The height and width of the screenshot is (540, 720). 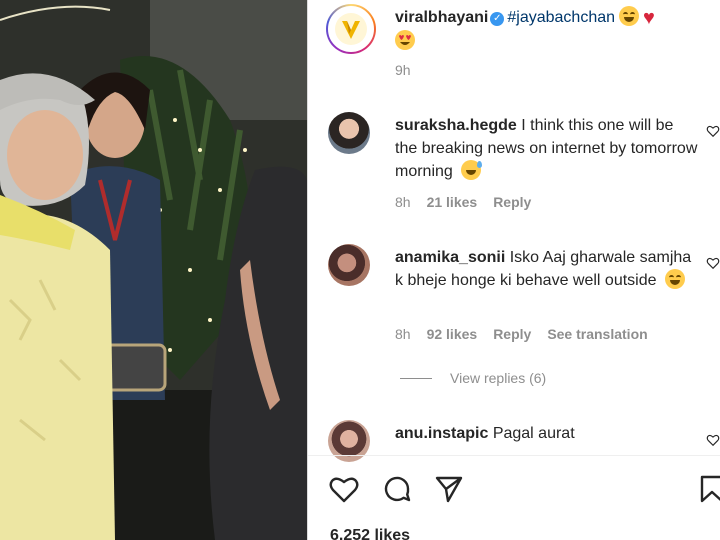 I want to click on comment-text: Pagal aurat, so click(x=533, y=433).